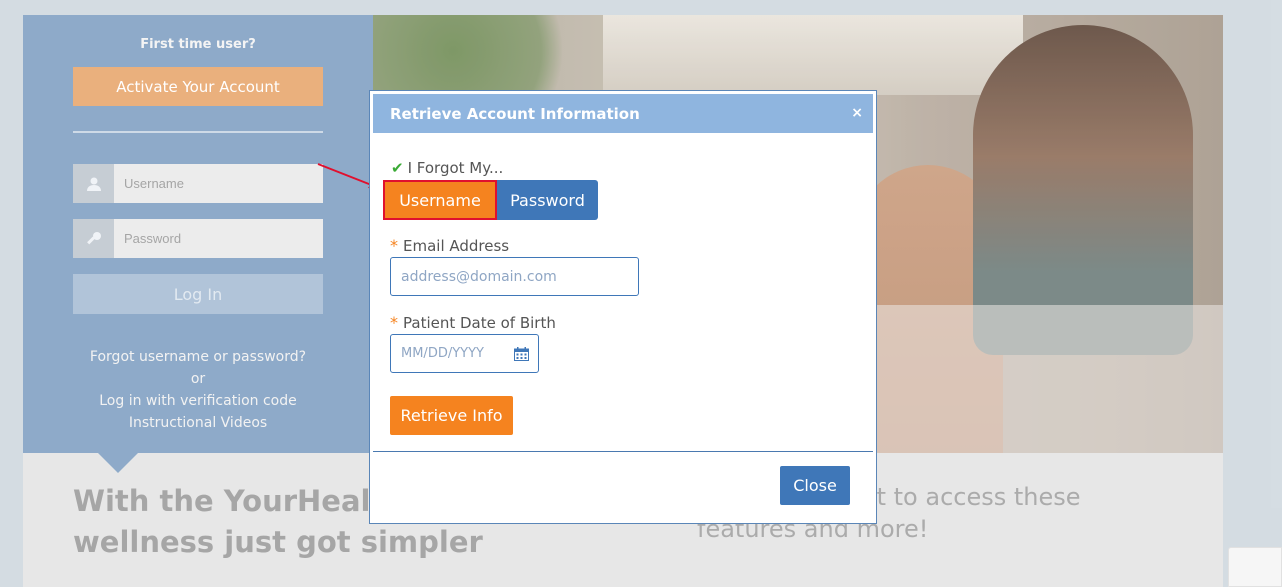 This screenshot has width=1282, height=587. I want to click on close-icon: ×, so click(857, 113).